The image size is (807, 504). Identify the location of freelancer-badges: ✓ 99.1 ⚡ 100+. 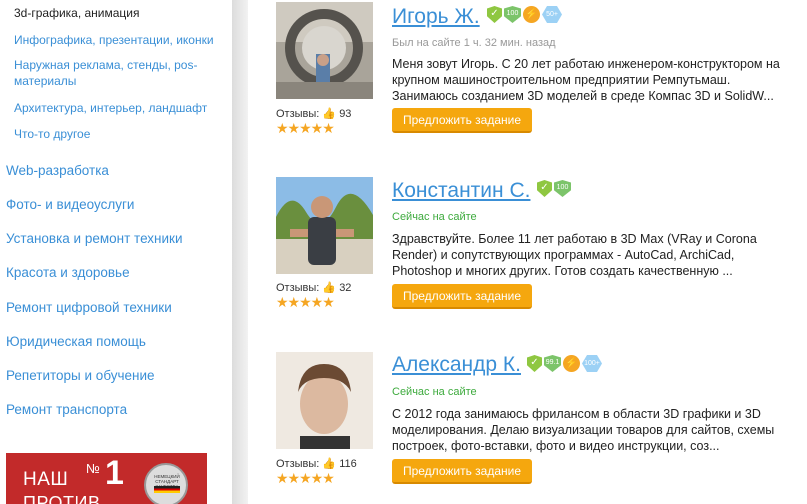
(564, 363).